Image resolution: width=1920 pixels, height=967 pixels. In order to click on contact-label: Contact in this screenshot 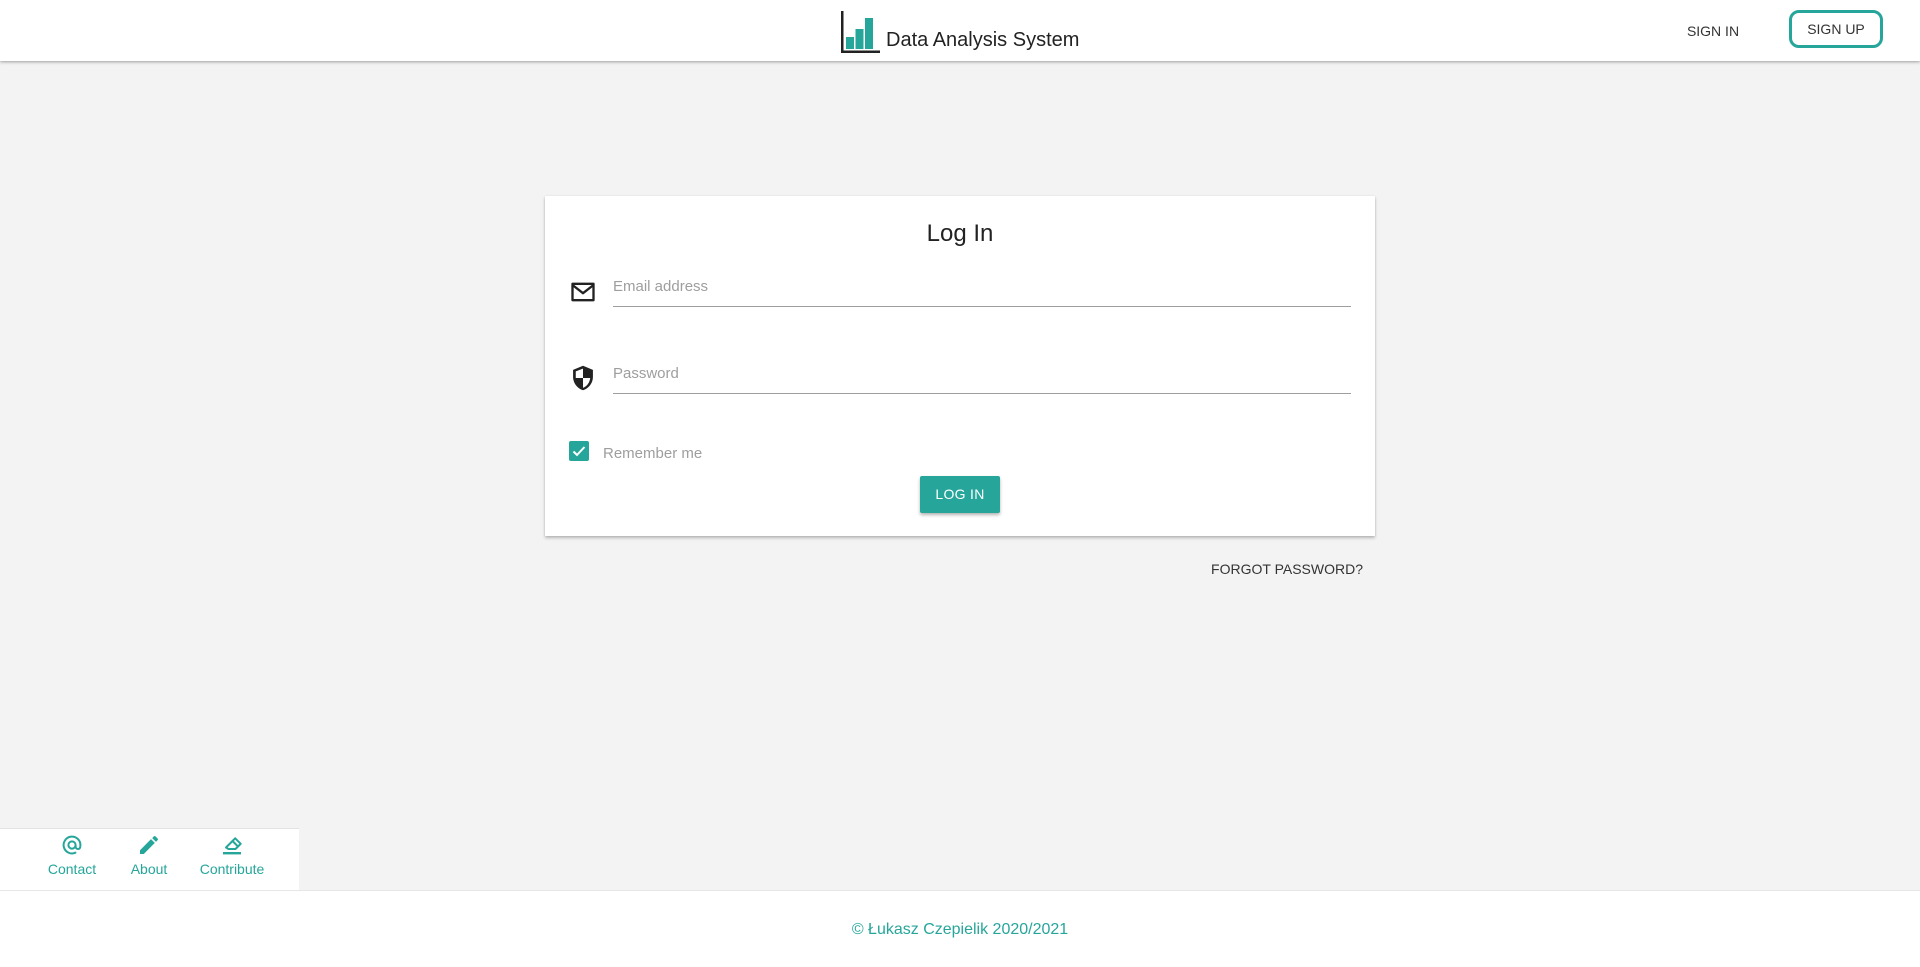, I will do `click(72, 869)`.